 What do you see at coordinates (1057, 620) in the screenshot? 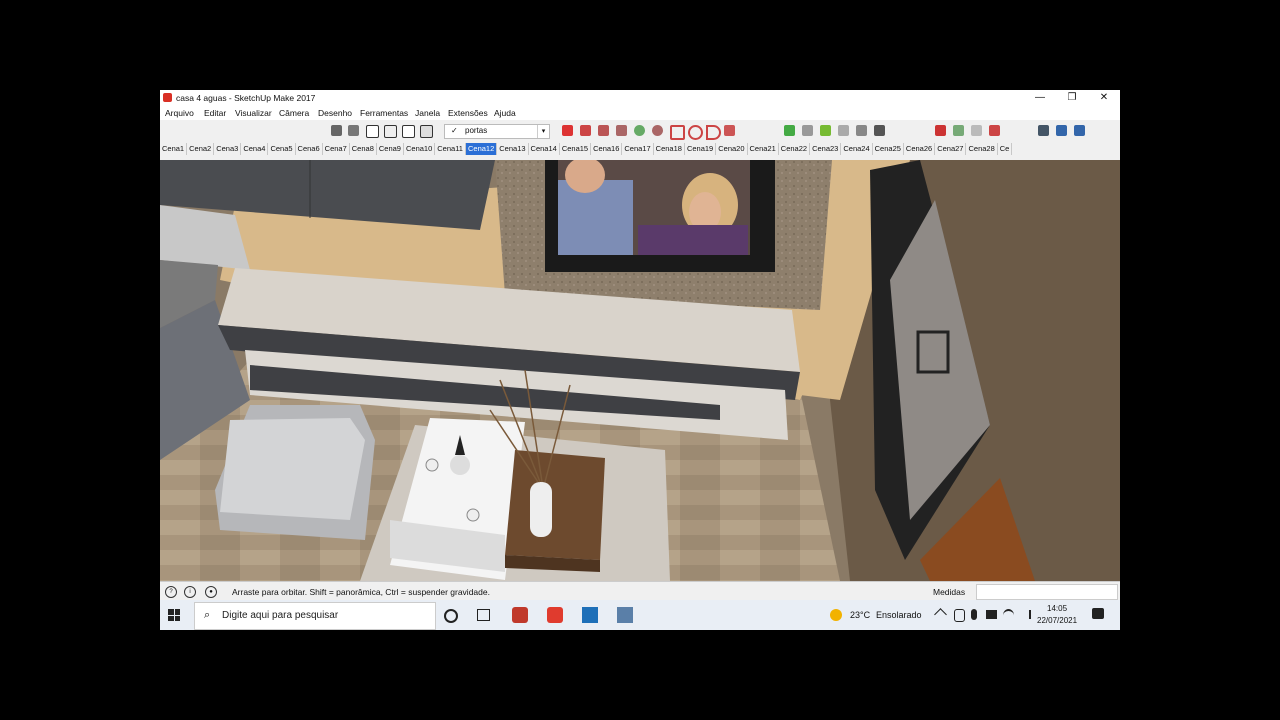
I see `clock-date: 22/07/2021` at bounding box center [1057, 620].